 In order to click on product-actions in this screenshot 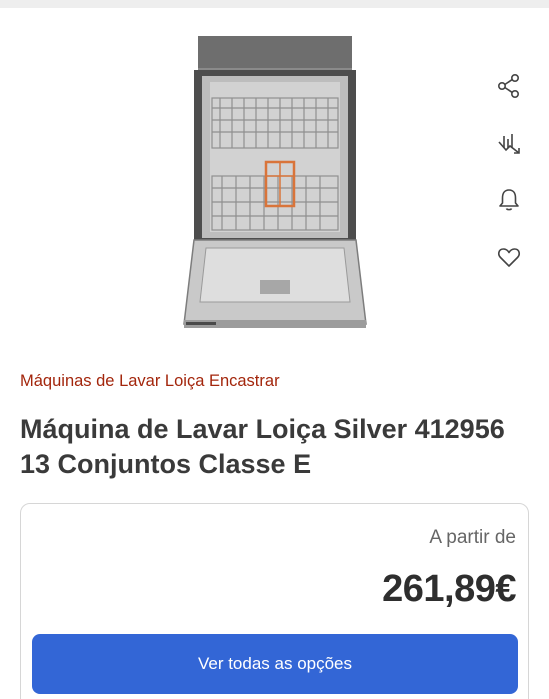, I will do `click(509, 180)`.